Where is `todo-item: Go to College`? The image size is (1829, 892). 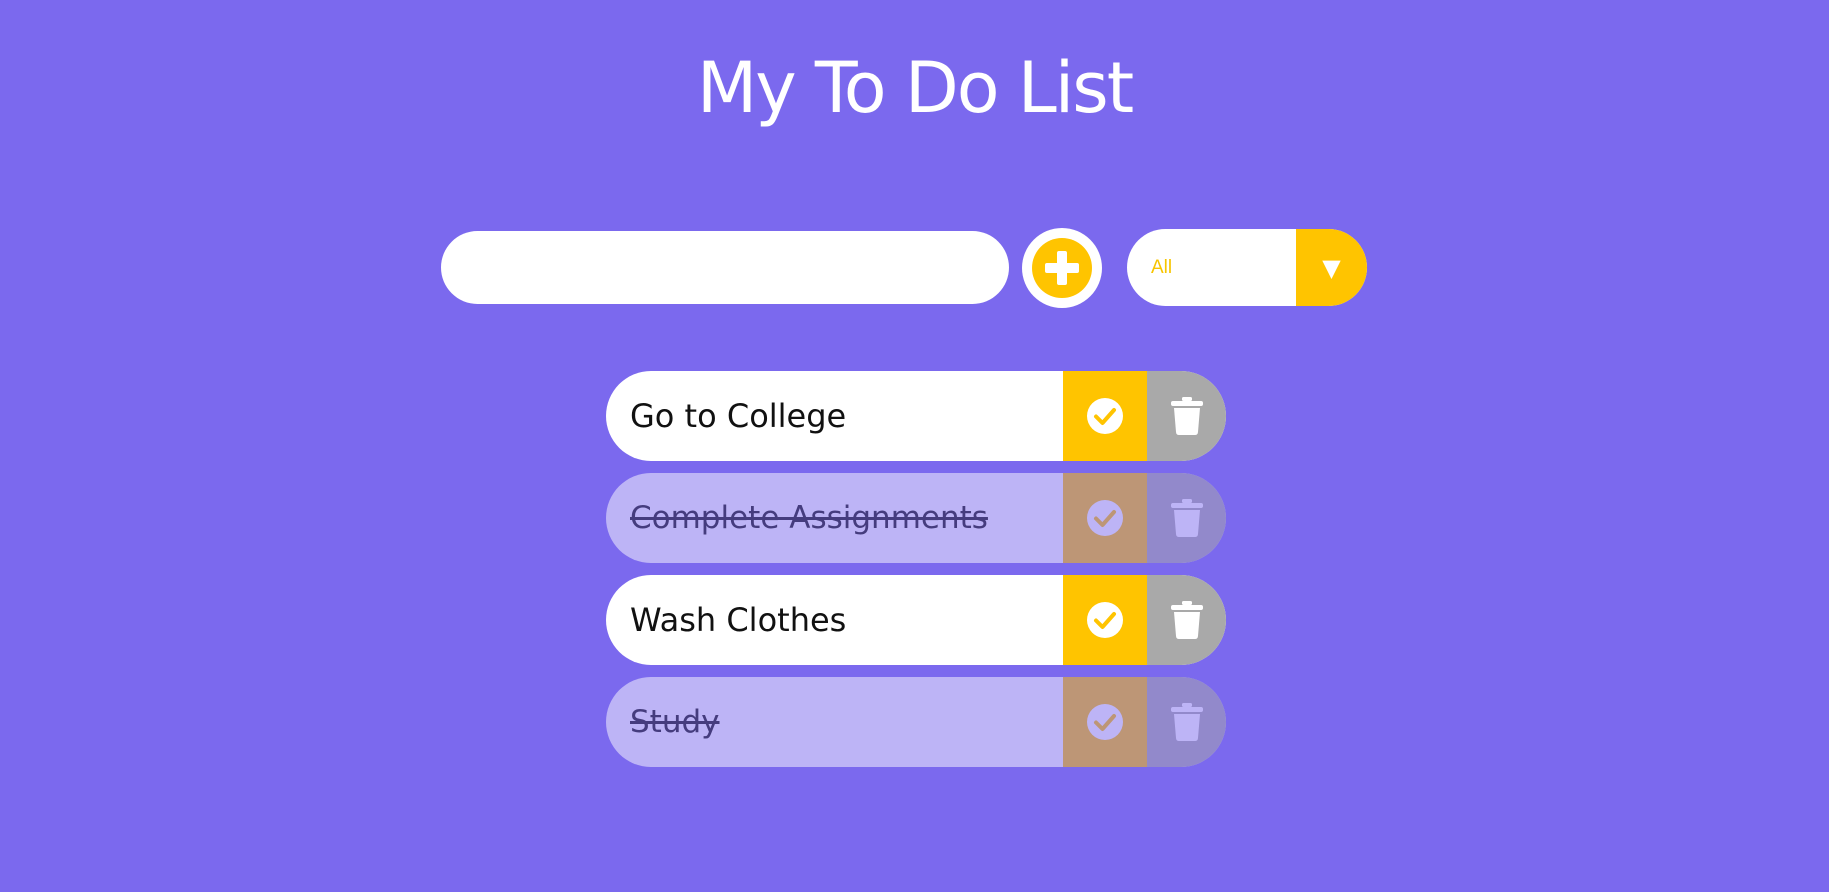 todo-item: Go to College is located at coordinates (916, 416).